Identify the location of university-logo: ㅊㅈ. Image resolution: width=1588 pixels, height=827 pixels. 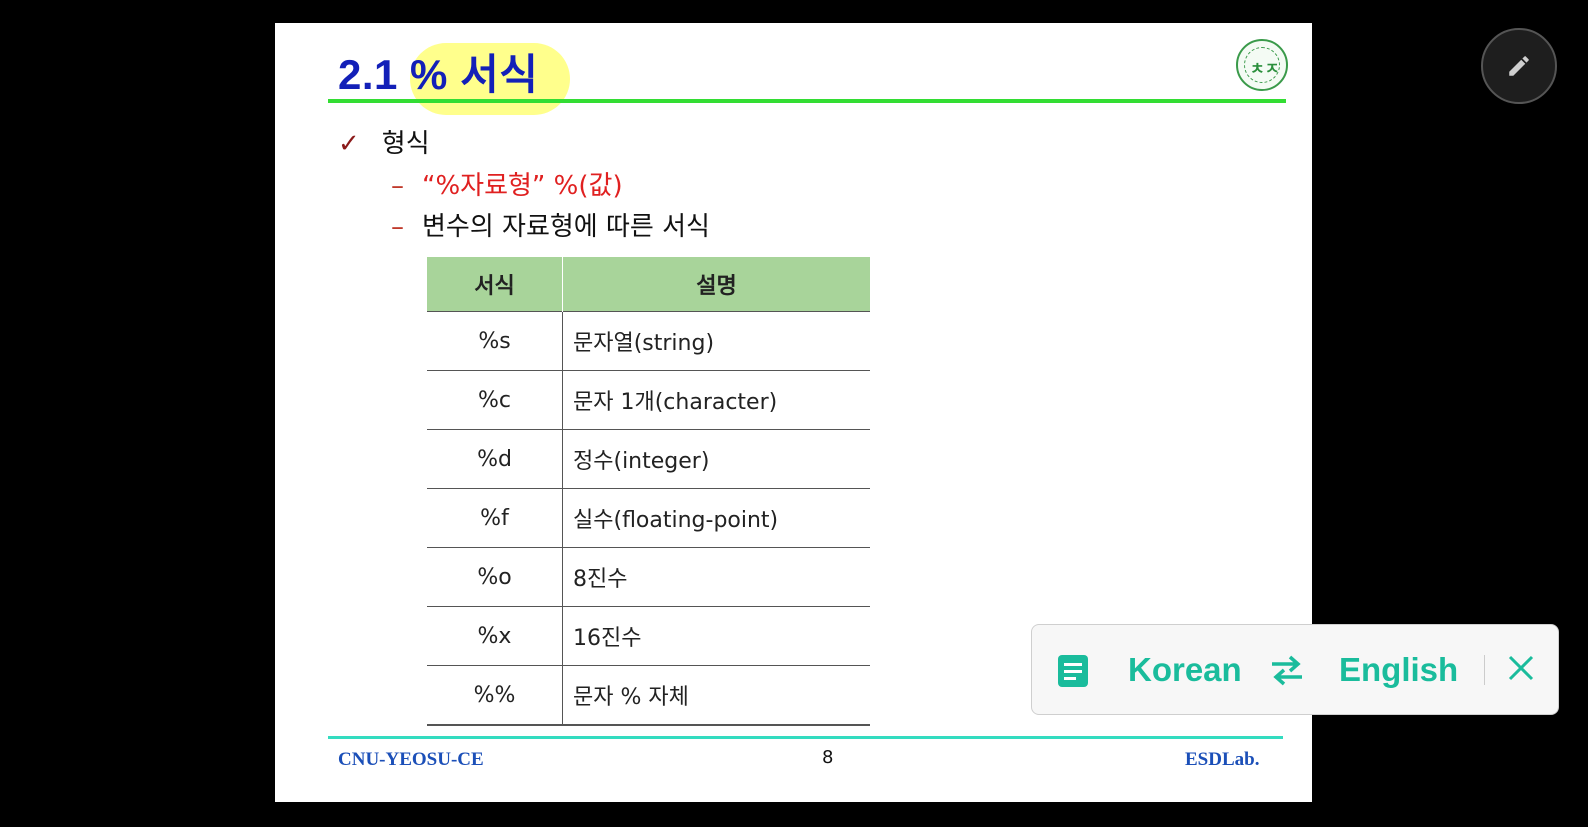
(1262, 65).